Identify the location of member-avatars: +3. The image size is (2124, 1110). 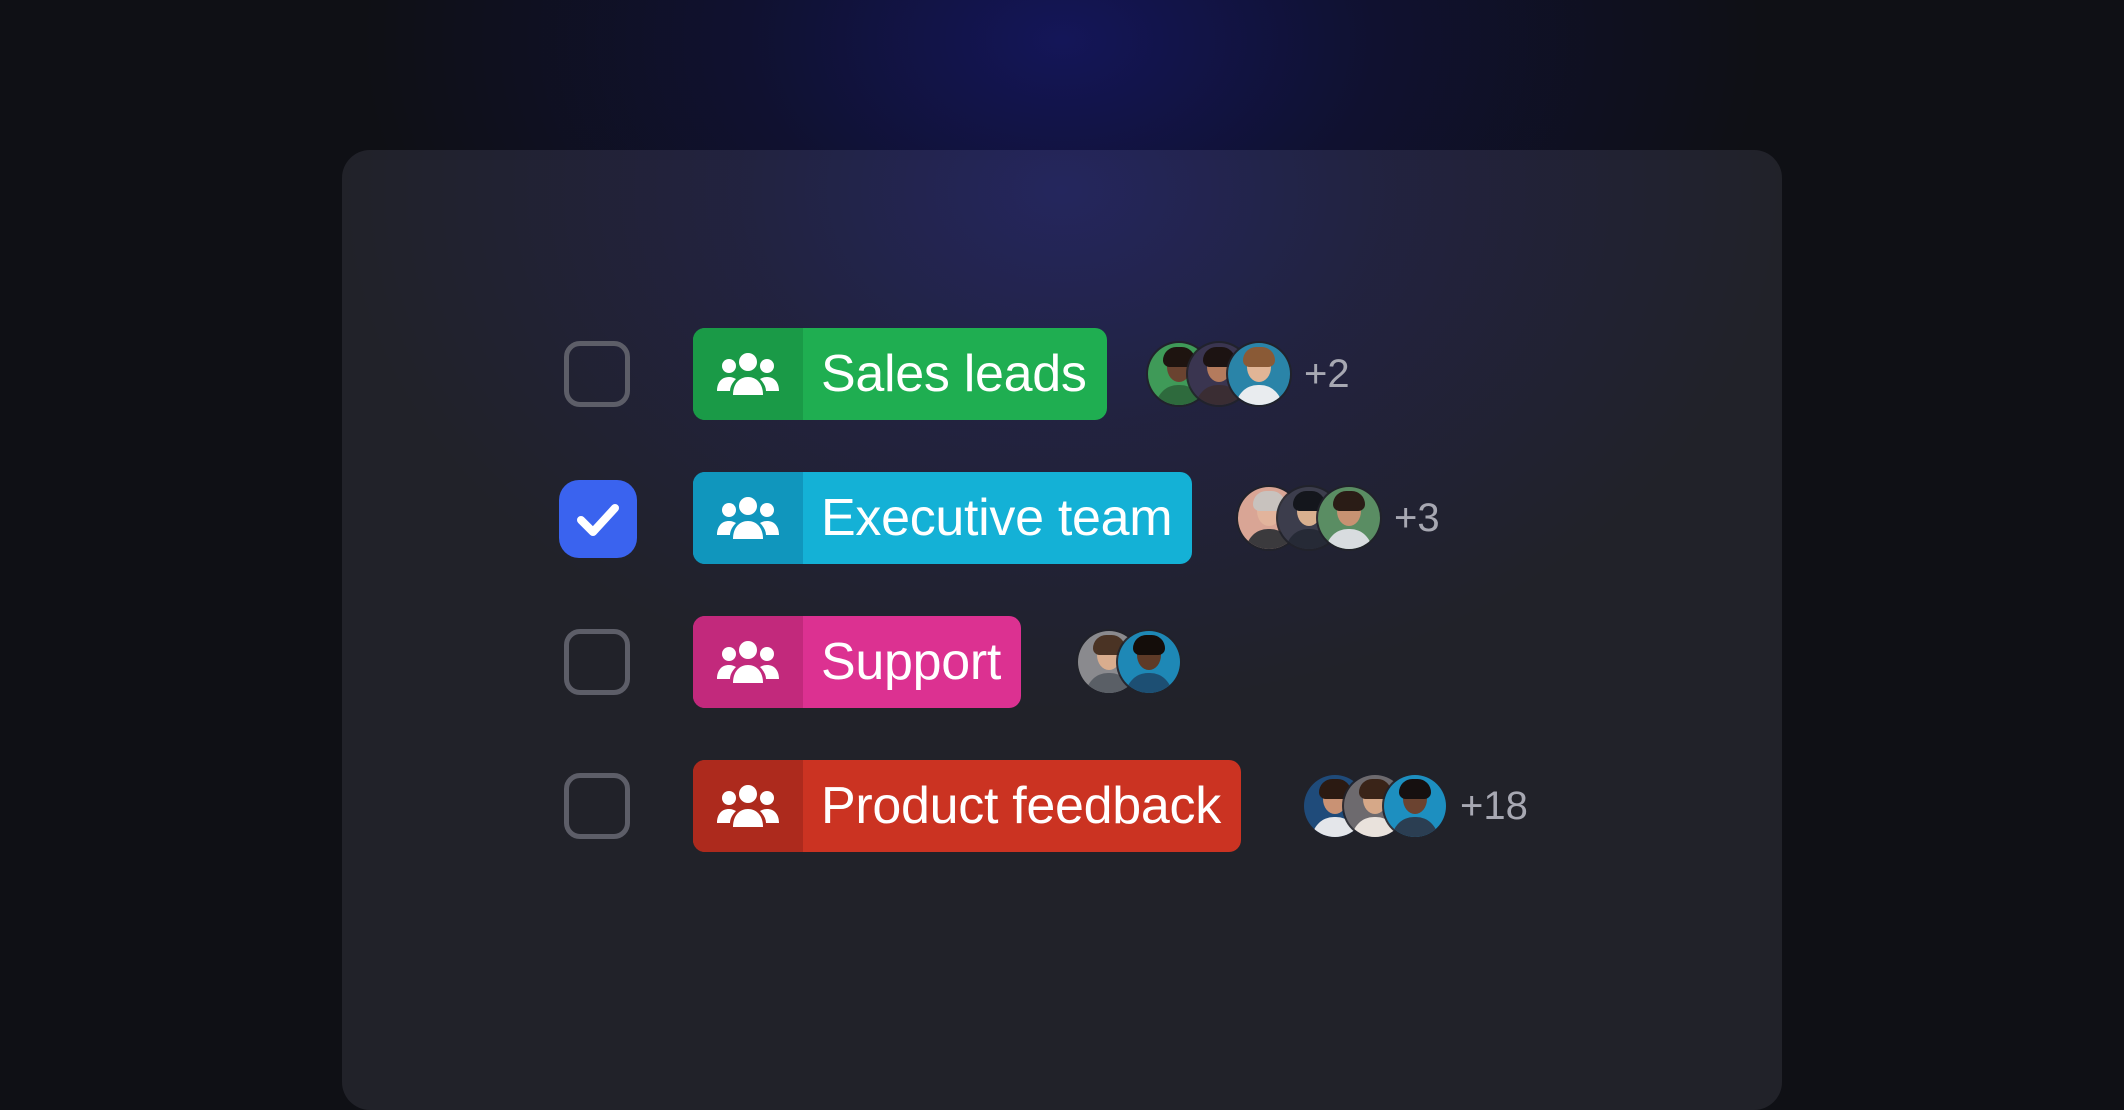
(1339, 518).